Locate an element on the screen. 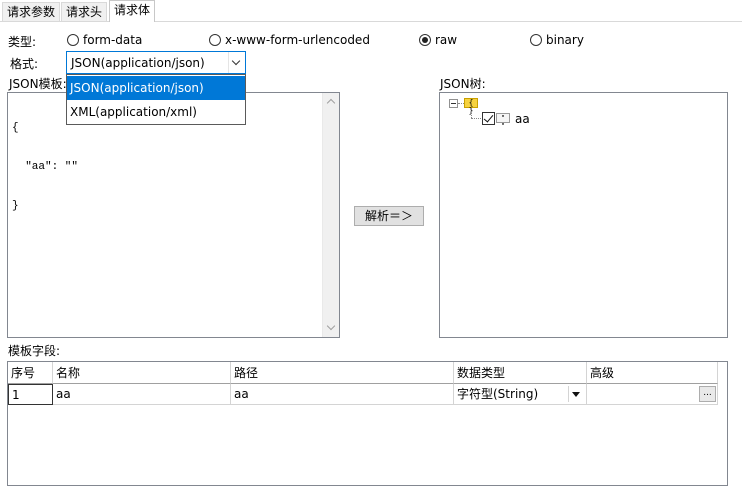 The image size is (742, 501). tab-label: 请求参数 is located at coordinates (31, 12).